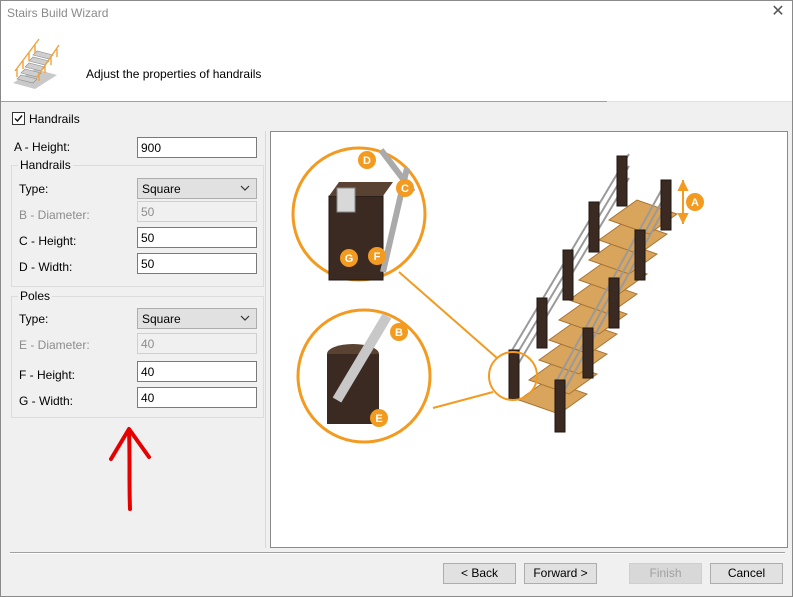  I want to click on b-diameter-label: B - Diameter:, so click(54, 215).